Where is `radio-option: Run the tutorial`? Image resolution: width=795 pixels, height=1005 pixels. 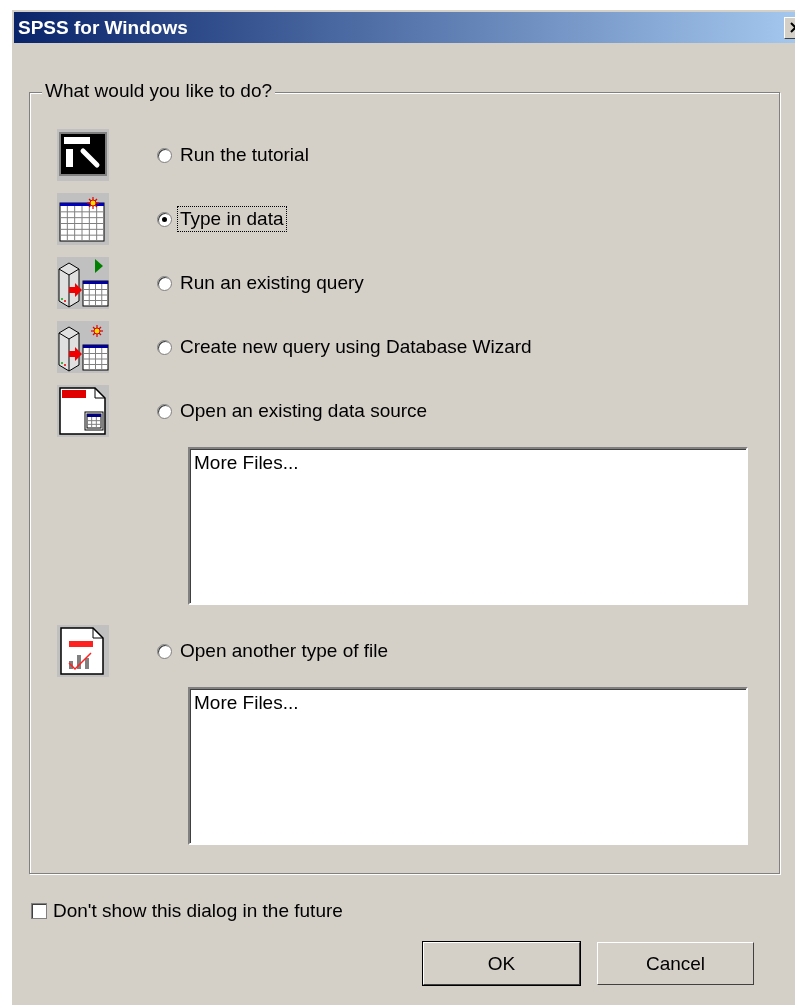 radio-option: Run the tutorial is located at coordinates (234, 155).